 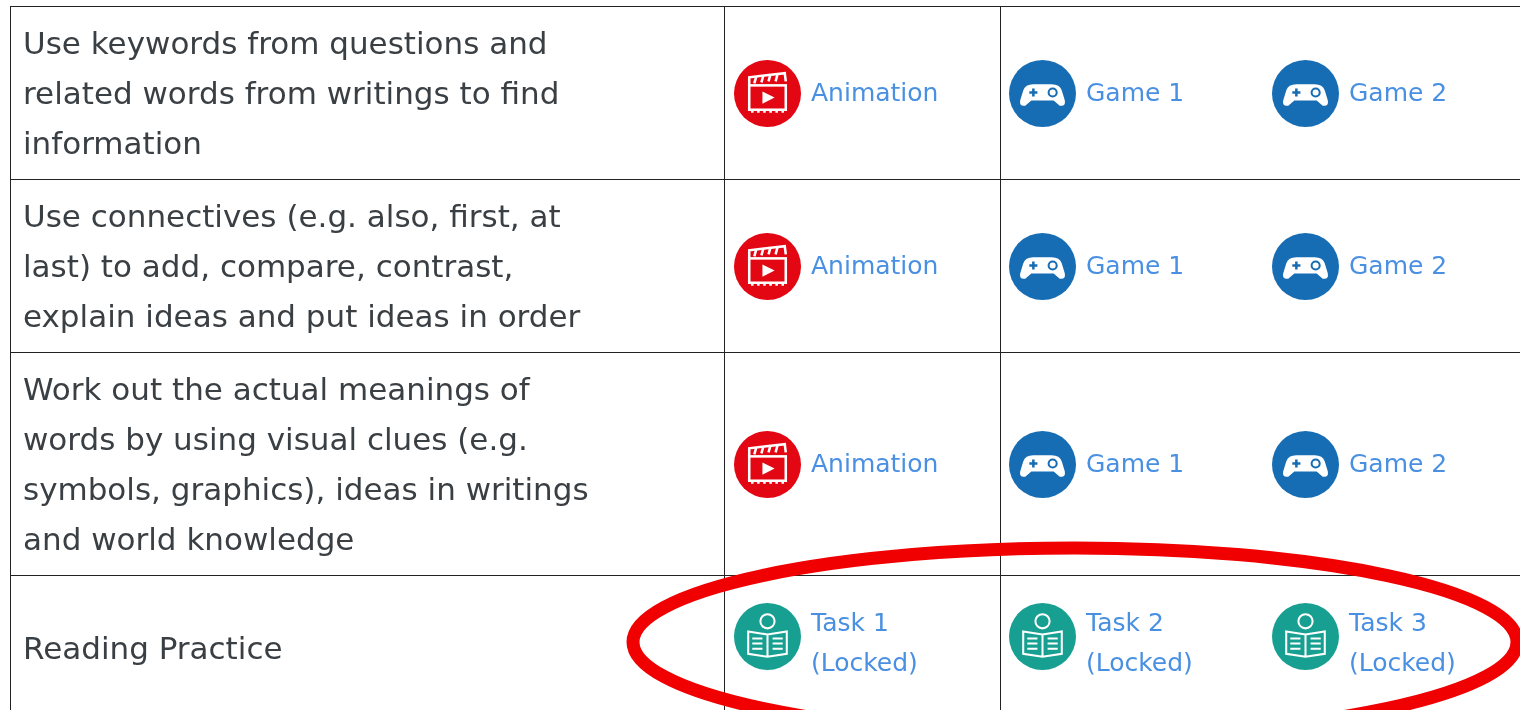 What do you see at coordinates (367, 464) in the screenshot?
I see `table-cell: Work out the actual meanings of words by using visual clues (e.g. symbols, graphics), ideas in writings and world knowledge` at bounding box center [367, 464].